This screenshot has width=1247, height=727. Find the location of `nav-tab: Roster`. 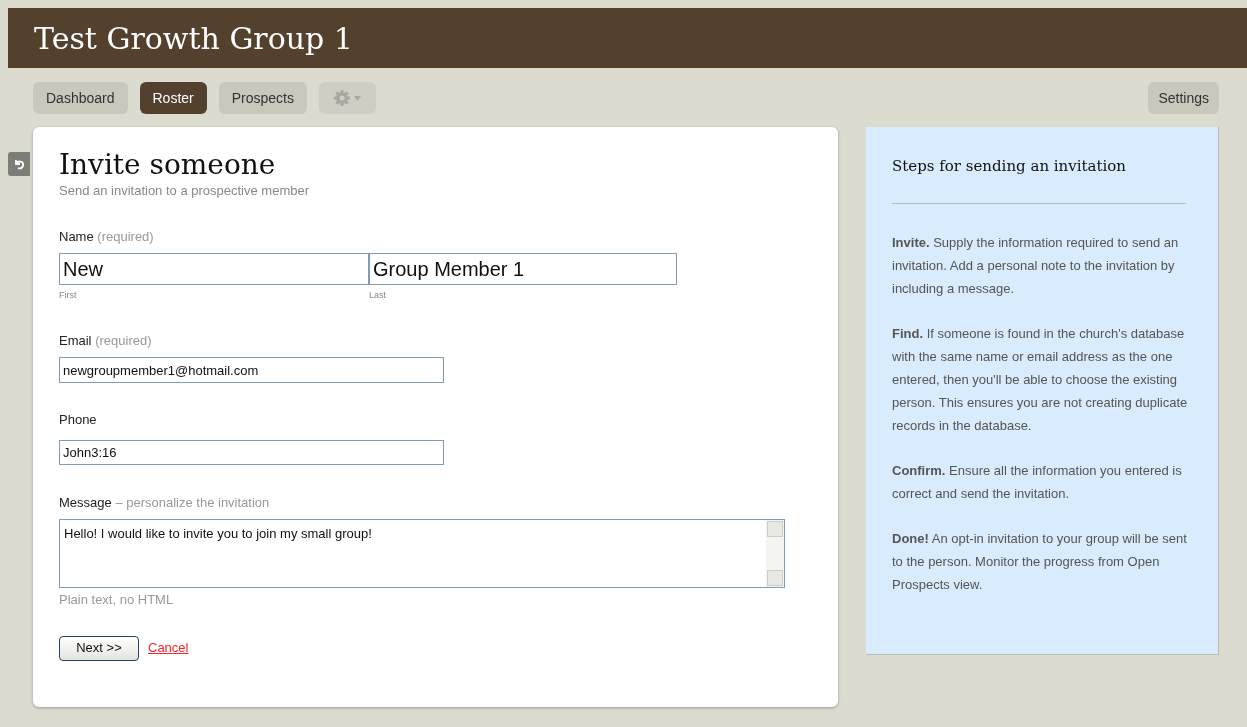

nav-tab: Roster is located at coordinates (173, 98).